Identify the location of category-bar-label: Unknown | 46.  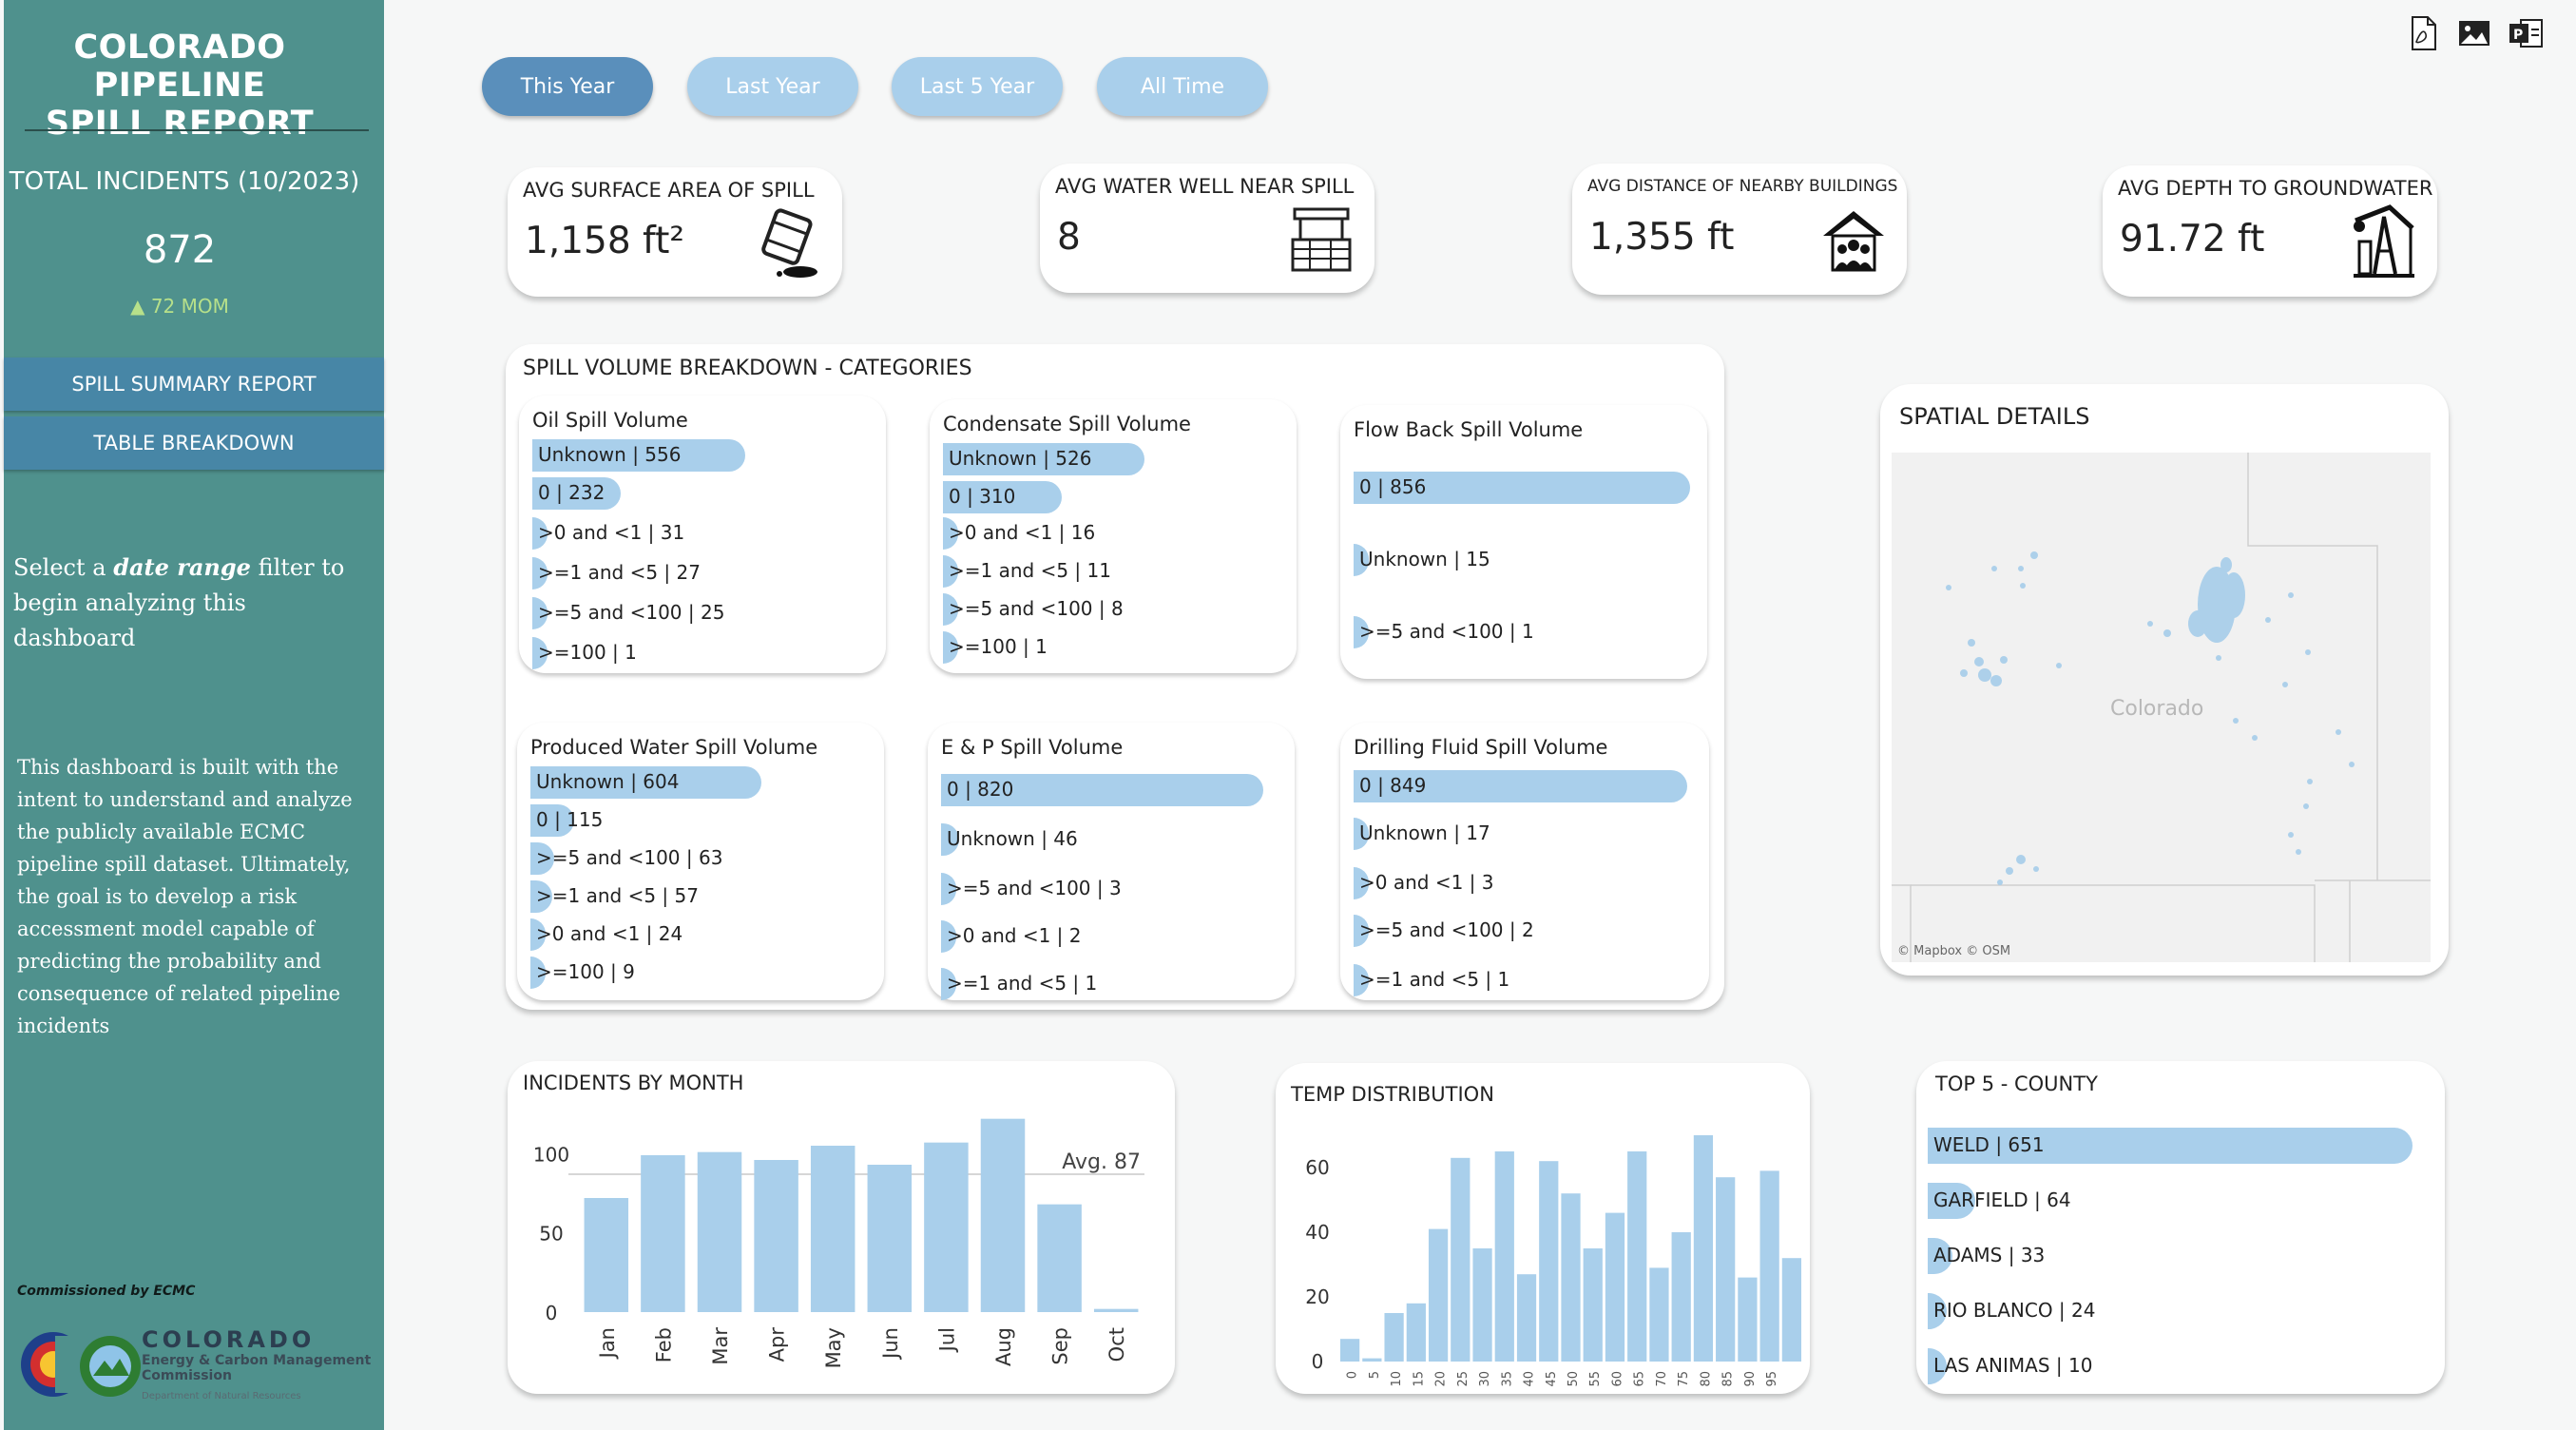
(1013, 838).